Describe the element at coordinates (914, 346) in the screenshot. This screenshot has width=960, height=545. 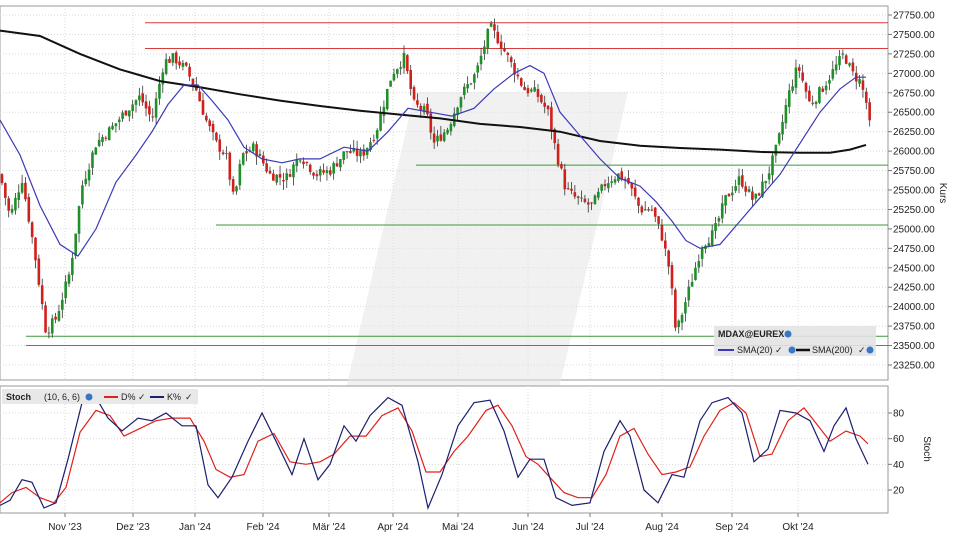
I see `price-tick-label: 23500.00` at that location.